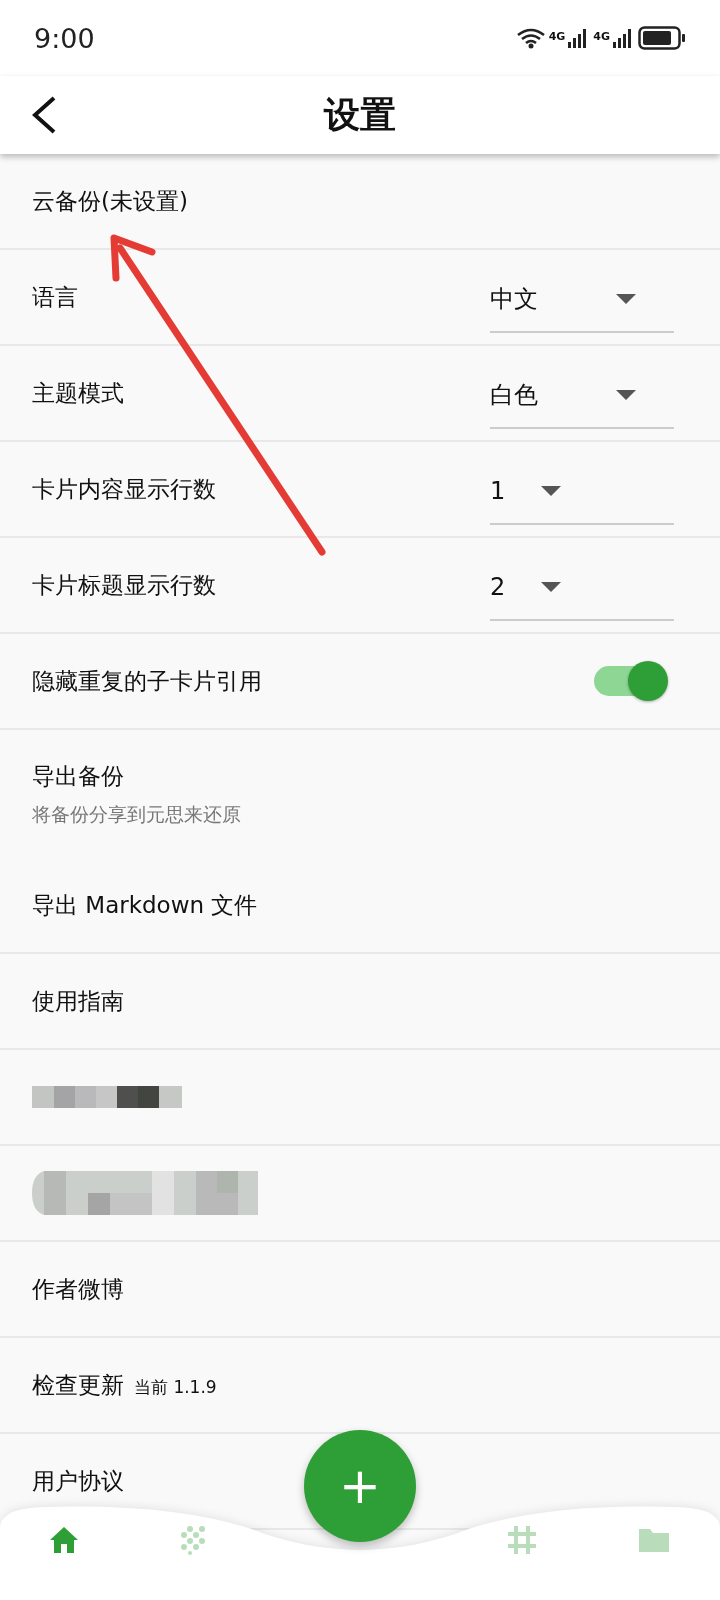 The width and height of the screenshot is (720, 1600). What do you see at coordinates (582, 492) in the screenshot?
I see `dropdown: 1` at bounding box center [582, 492].